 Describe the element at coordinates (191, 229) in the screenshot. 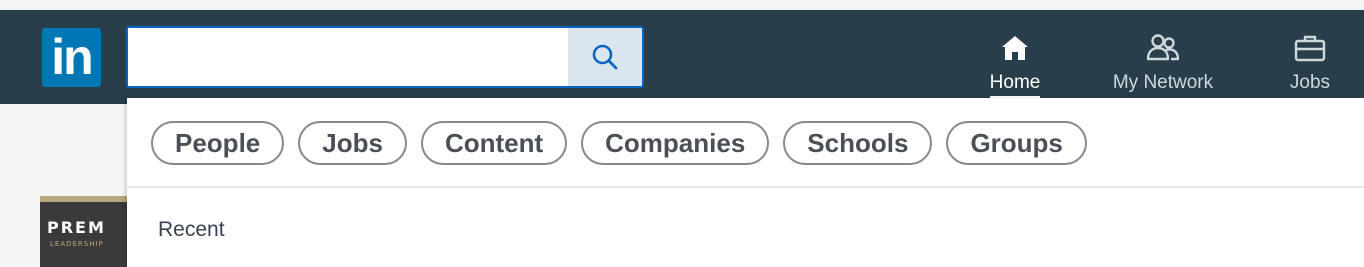

I see `recent-searches-heading: Recent` at that location.